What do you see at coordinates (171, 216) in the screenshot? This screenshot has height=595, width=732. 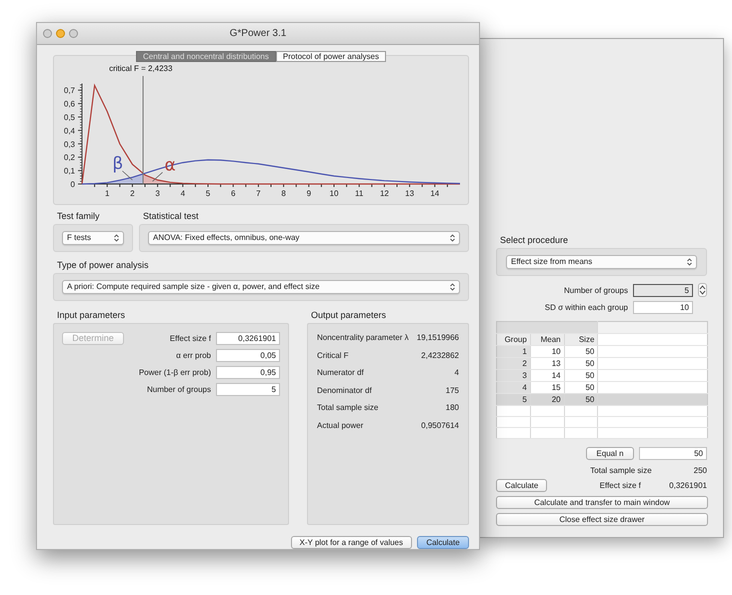 I see `statistical-test-label: Statistical test` at bounding box center [171, 216].